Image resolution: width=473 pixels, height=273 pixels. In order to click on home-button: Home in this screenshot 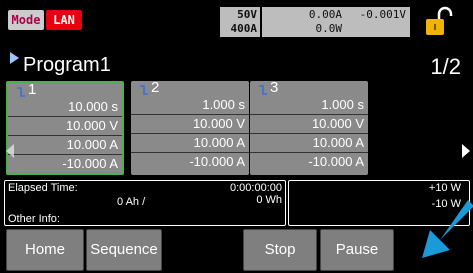, I will do `click(45, 250)`.